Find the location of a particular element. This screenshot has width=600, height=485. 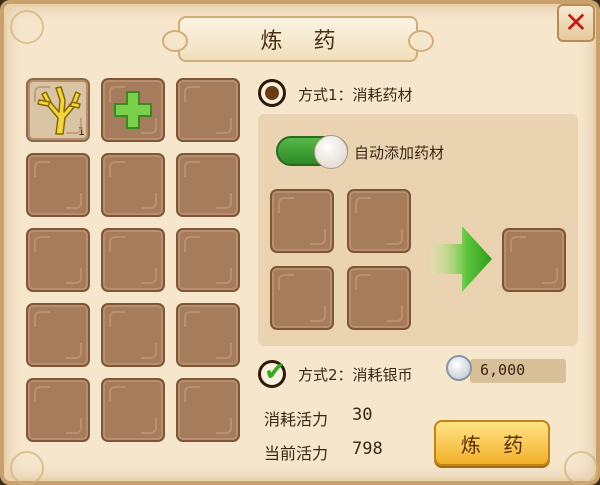

consume-vitality-value: 30 is located at coordinates (362, 415).